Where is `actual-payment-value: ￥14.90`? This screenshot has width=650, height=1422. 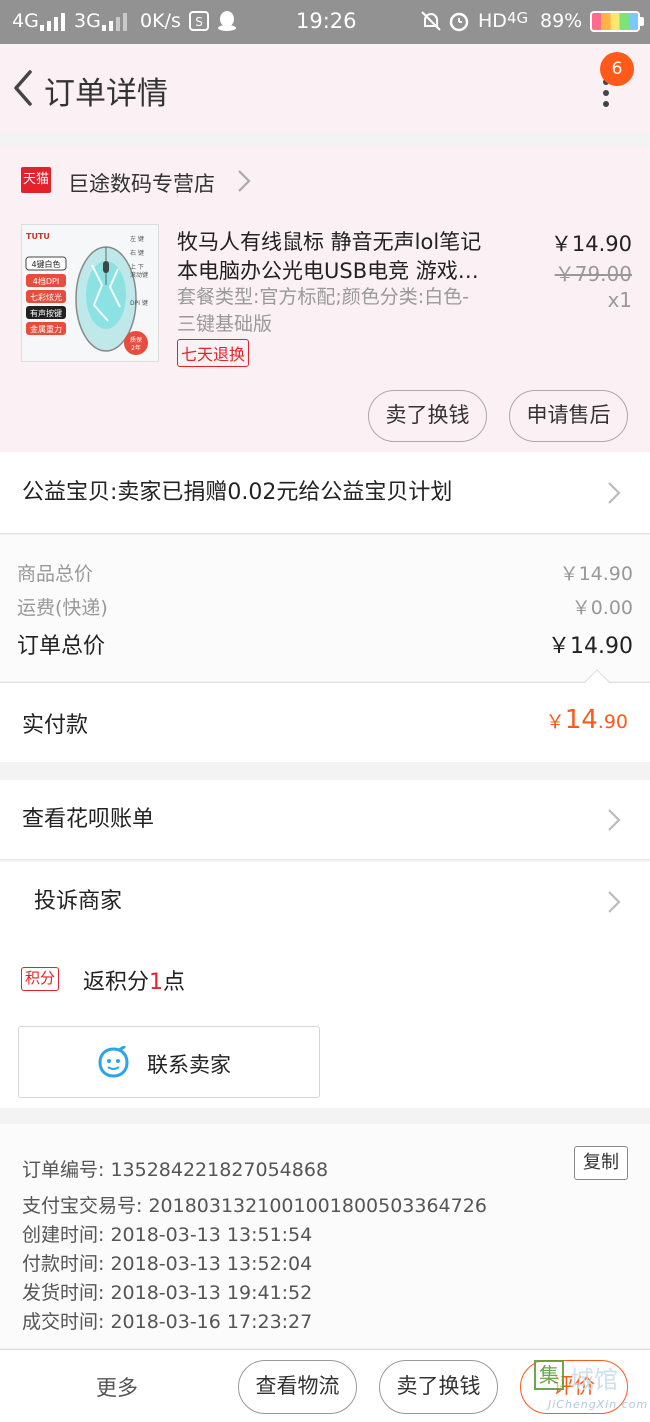
actual-payment-value: ￥14.90 is located at coordinates (587, 720).